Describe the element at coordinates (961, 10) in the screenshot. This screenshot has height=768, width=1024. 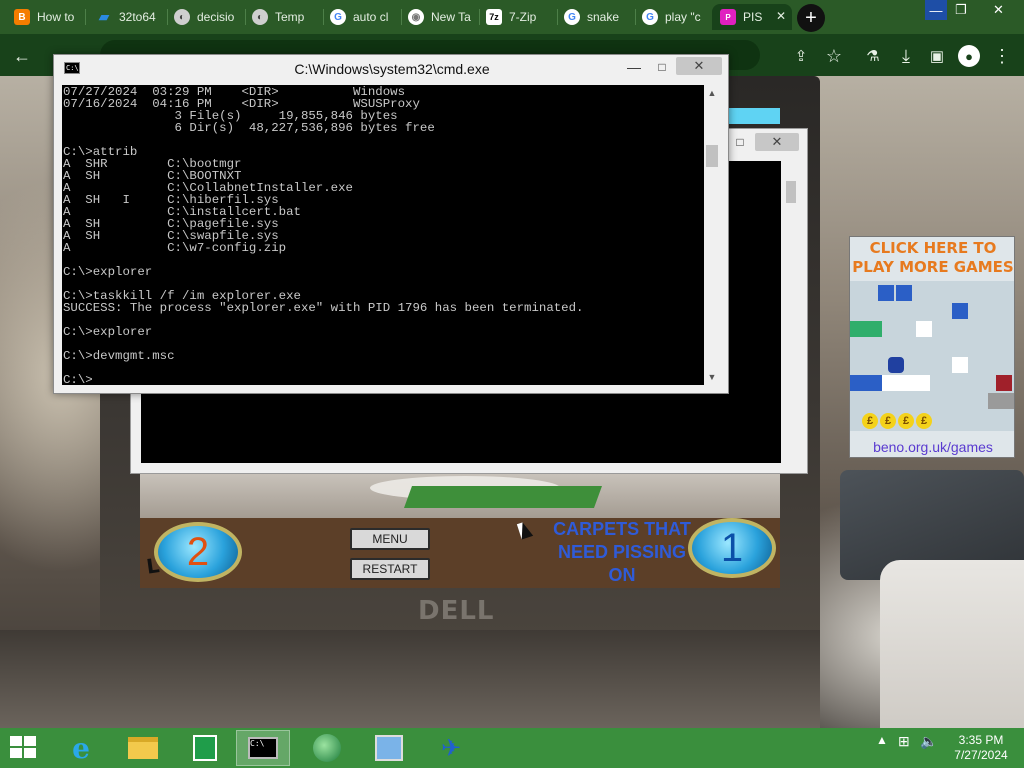
I see `window-maximize-button: ❐` at that location.